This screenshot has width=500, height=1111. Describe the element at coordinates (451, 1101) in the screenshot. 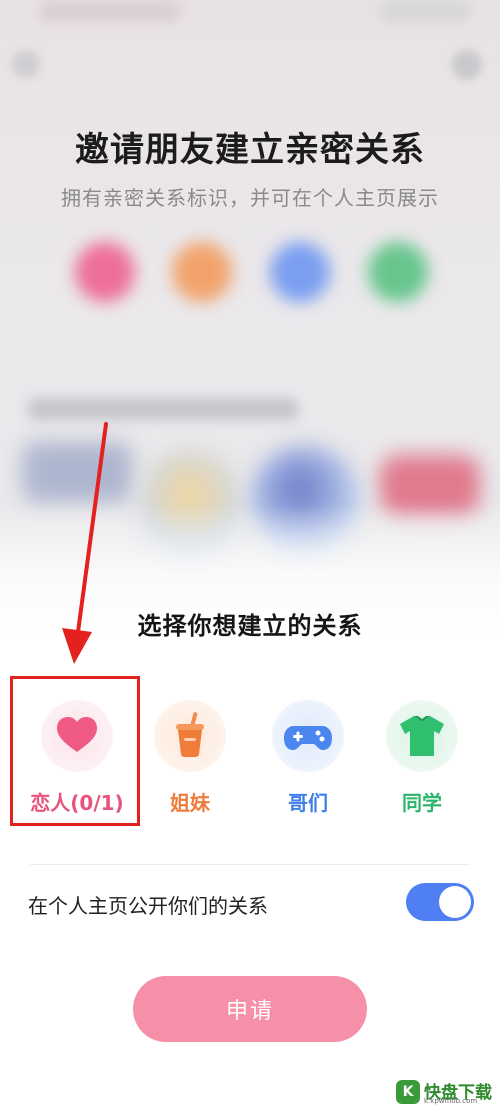

I see `watermark-subtext: k.kpwmob.com` at that location.